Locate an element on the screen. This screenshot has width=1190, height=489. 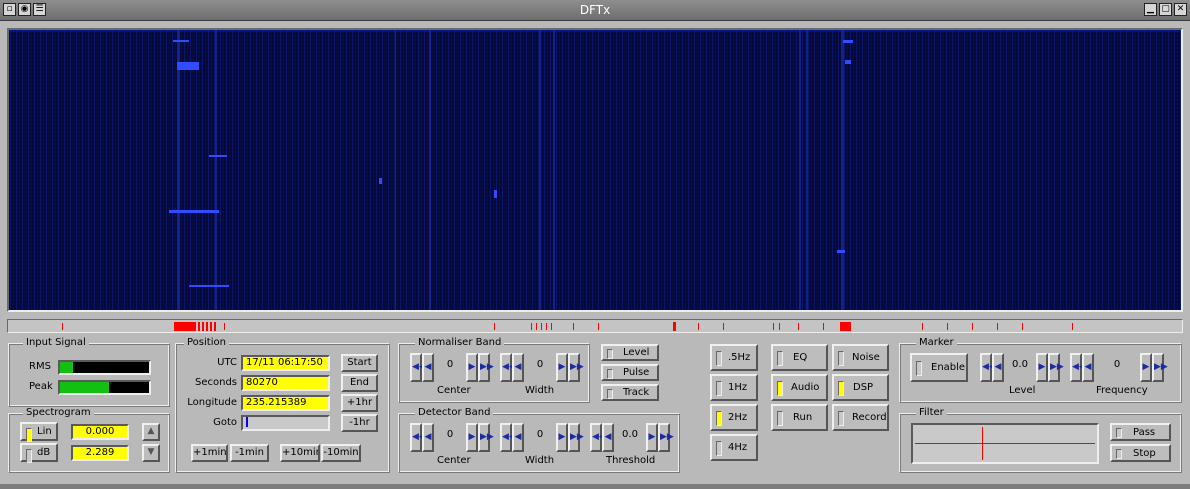
goto-field is located at coordinates (285, 423).